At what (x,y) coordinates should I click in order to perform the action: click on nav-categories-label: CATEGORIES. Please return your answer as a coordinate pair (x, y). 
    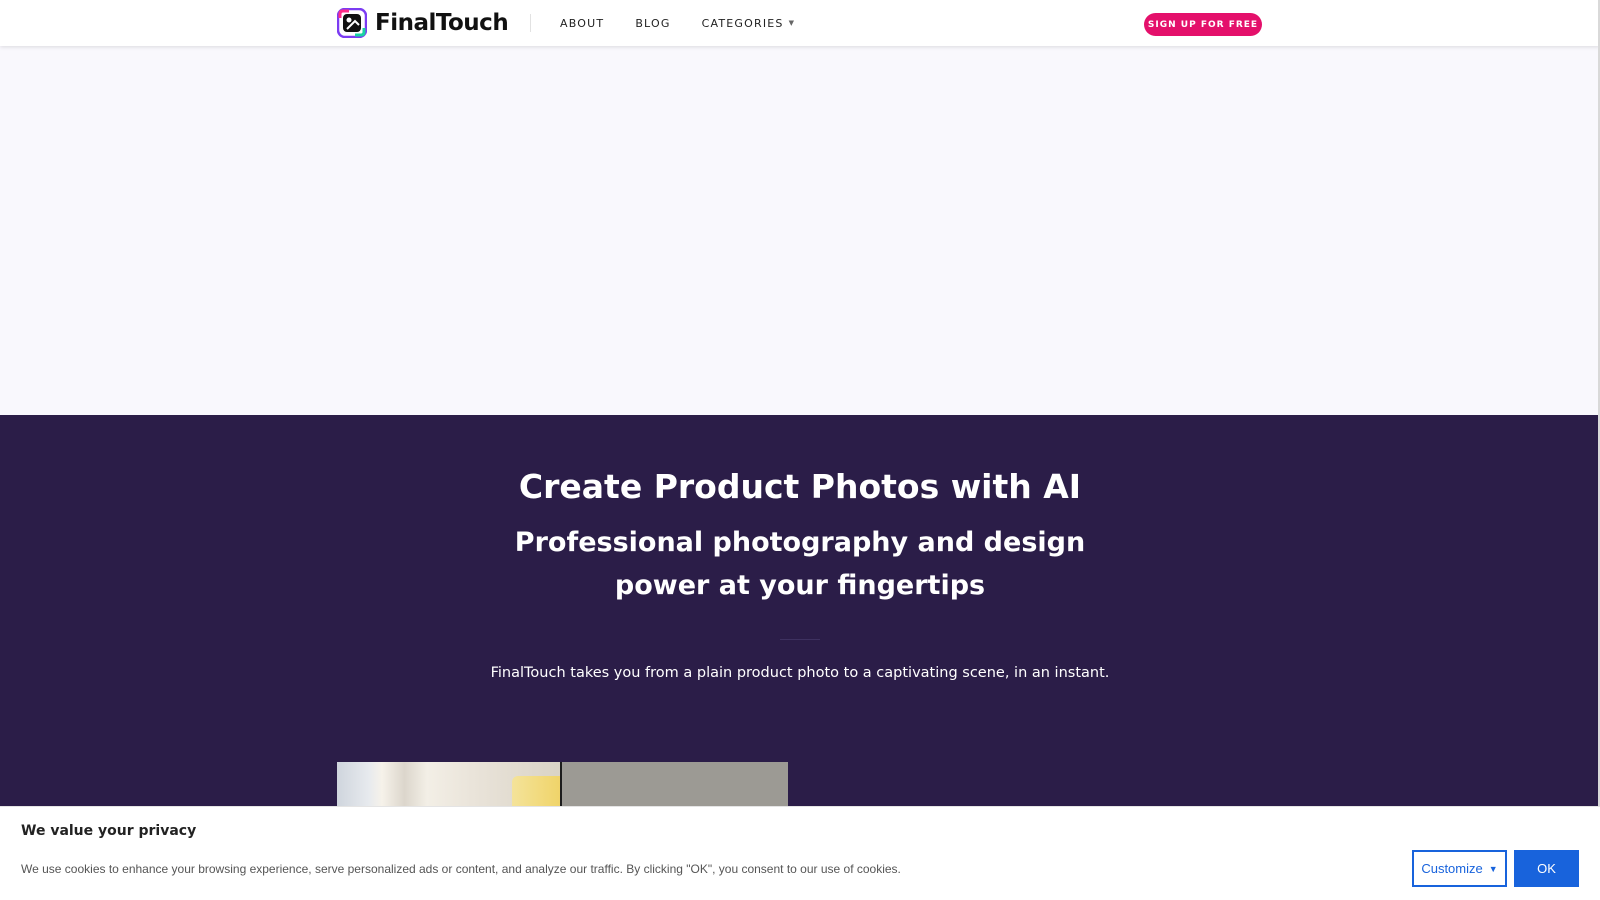
    Looking at the image, I should click on (742, 23).